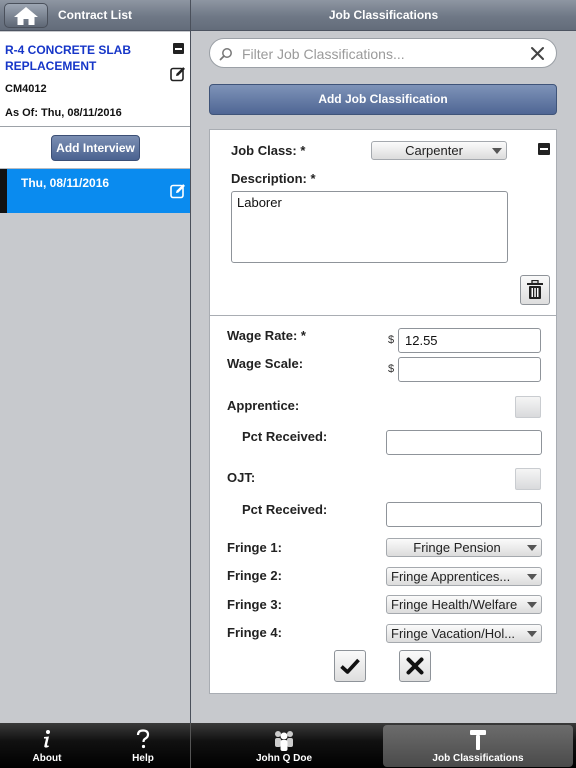  What do you see at coordinates (47, 758) in the screenshot?
I see `tab-about-label: About` at bounding box center [47, 758].